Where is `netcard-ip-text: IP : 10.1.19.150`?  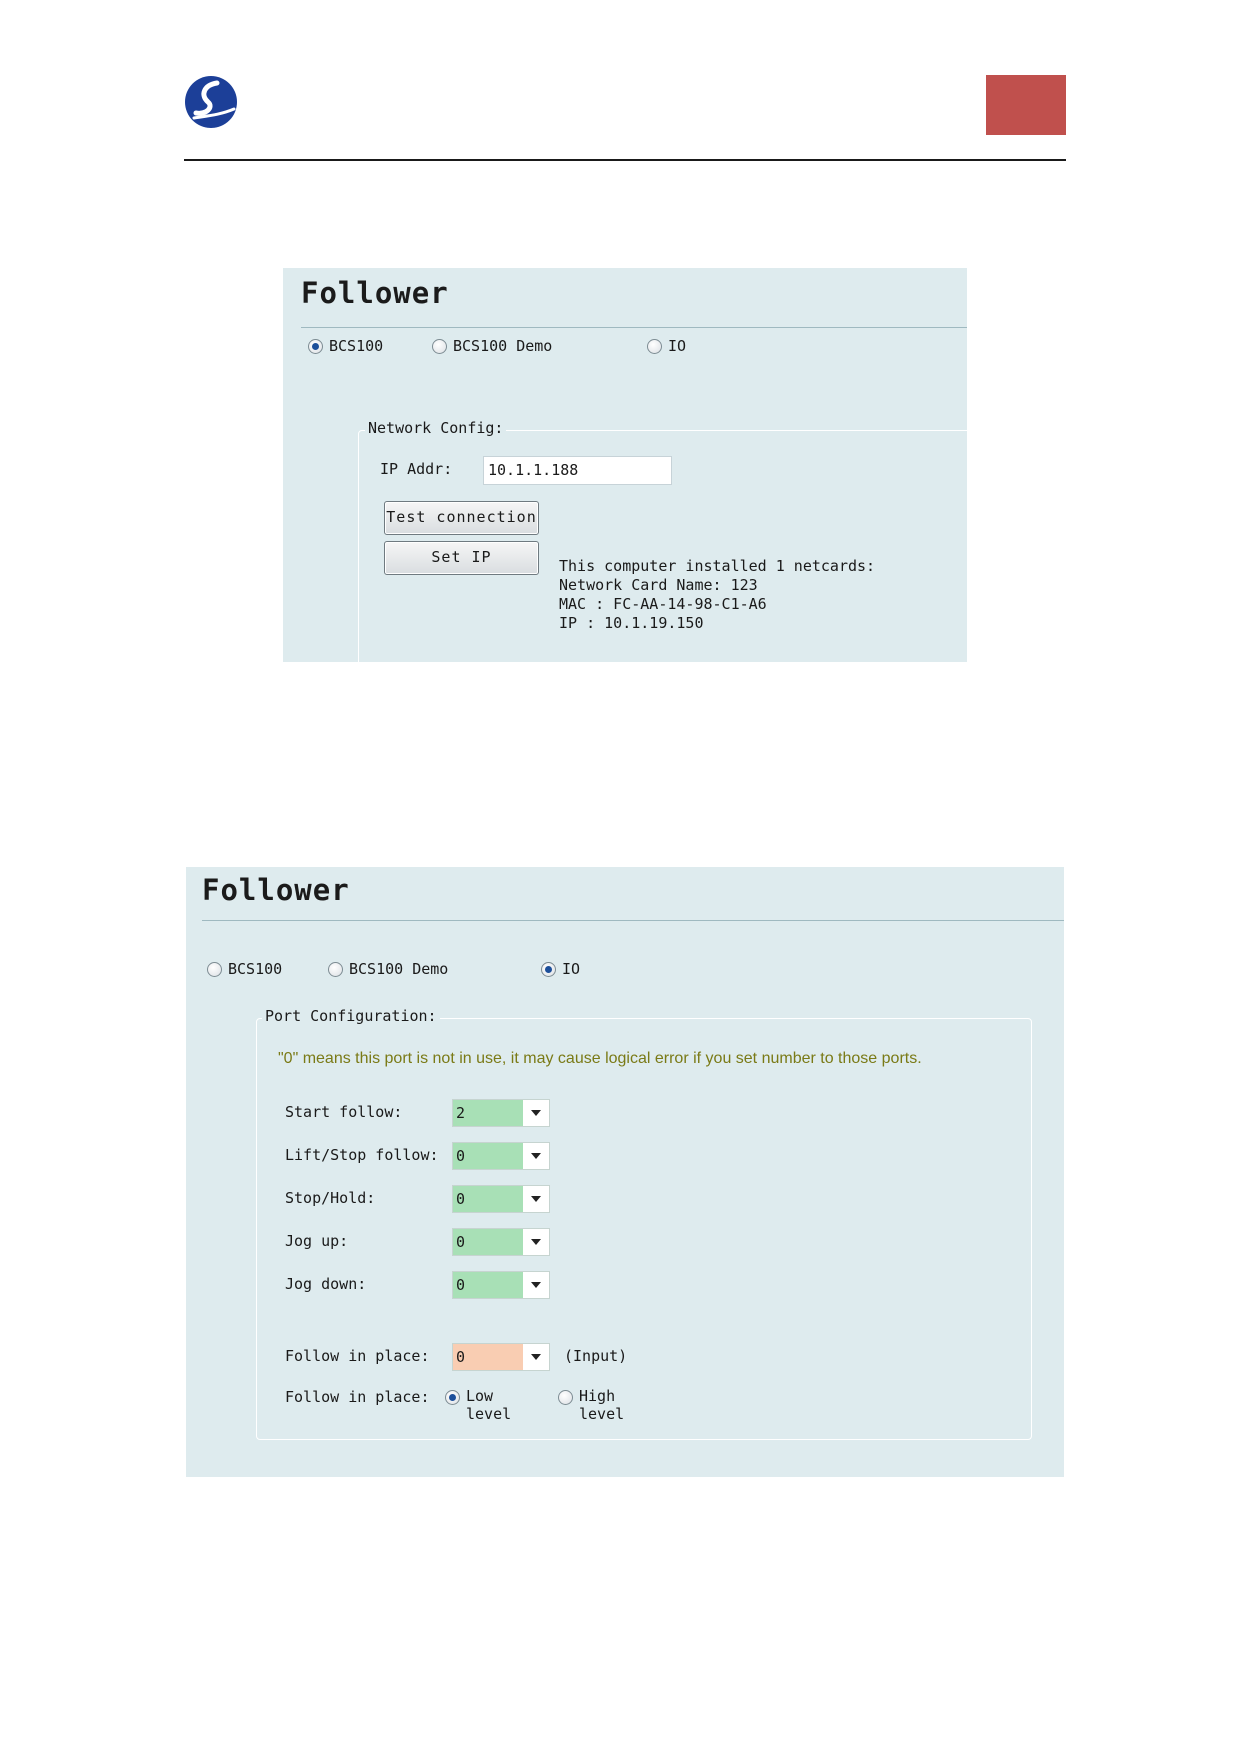 netcard-ip-text: IP : 10.1.19.150 is located at coordinates (631, 623).